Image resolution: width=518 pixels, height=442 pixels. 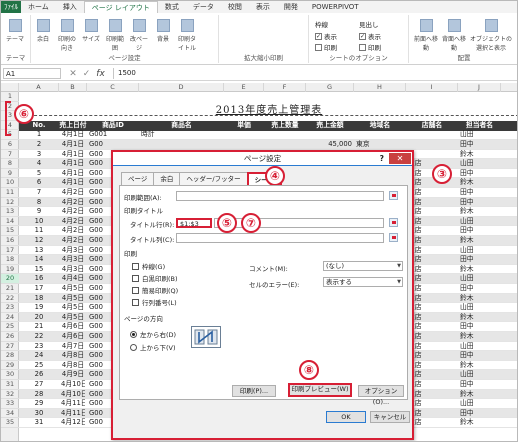 I want to click on table-cell: 14, so click(x=39, y=260).